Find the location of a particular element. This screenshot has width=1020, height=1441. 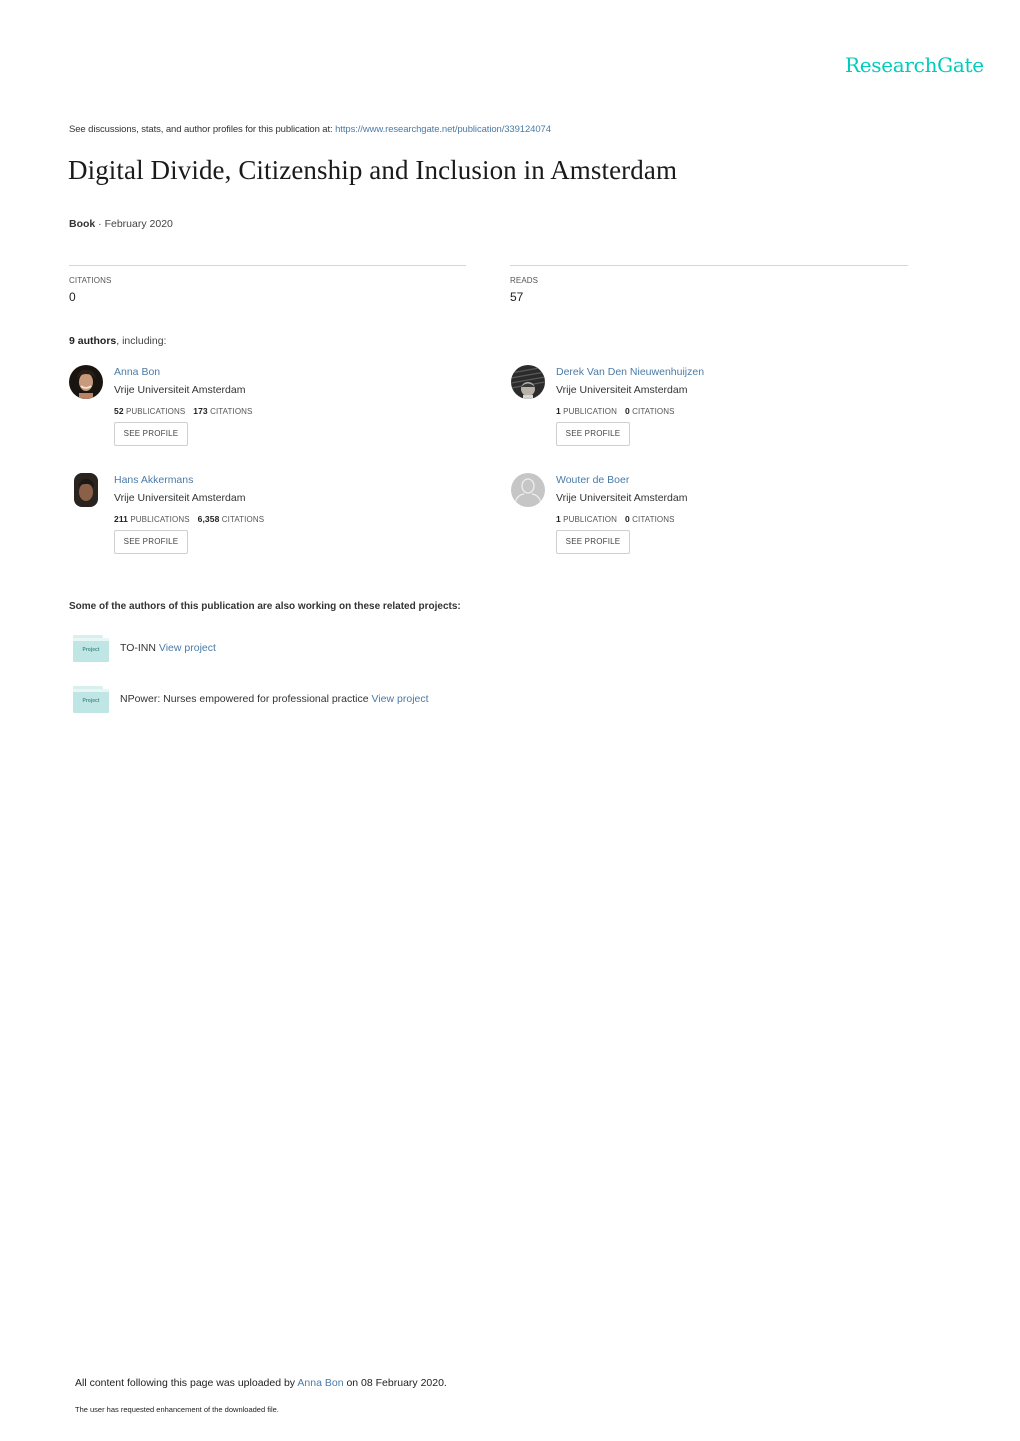

reads-label: READS is located at coordinates (524, 280).